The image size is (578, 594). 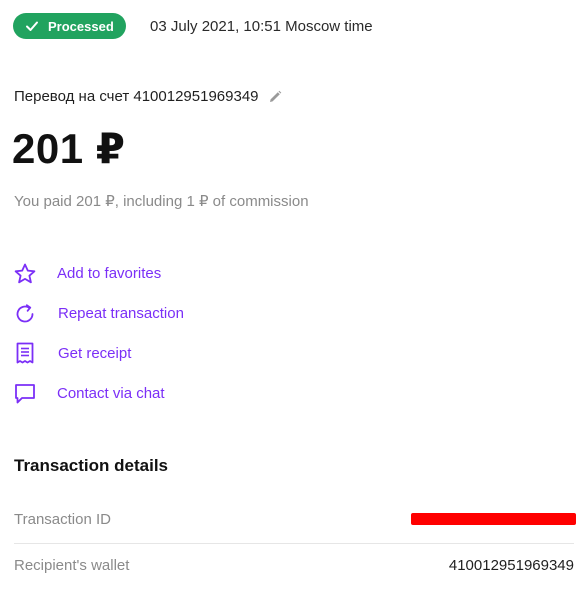 What do you see at coordinates (294, 565) in the screenshot?
I see `detail-row-recipient-wallet: Recipient's wallet 410012951969349` at bounding box center [294, 565].